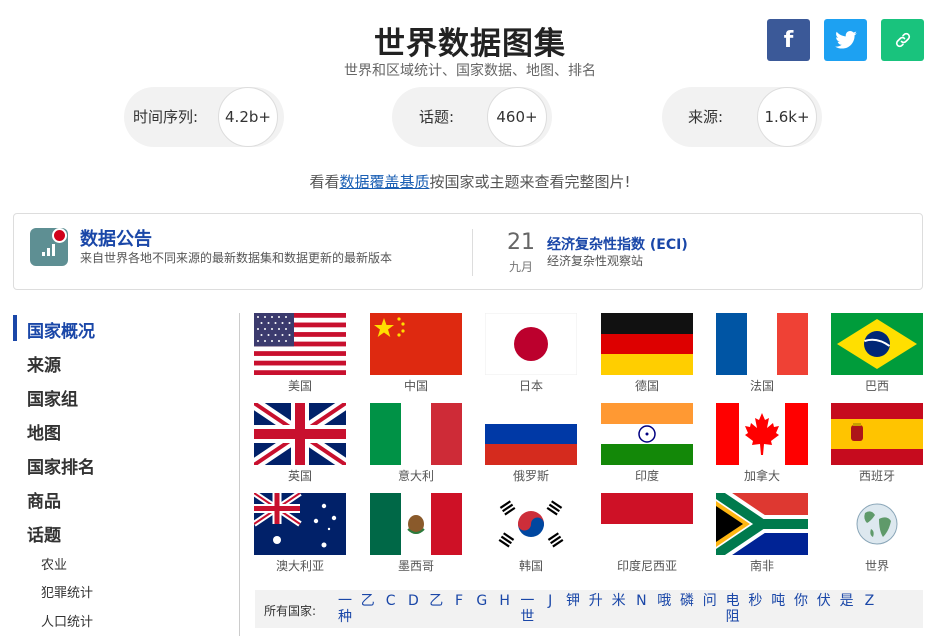 The image size is (940, 636). Describe the element at coordinates (416, 357) in the screenshot. I see `country-card-china: 中国` at that location.